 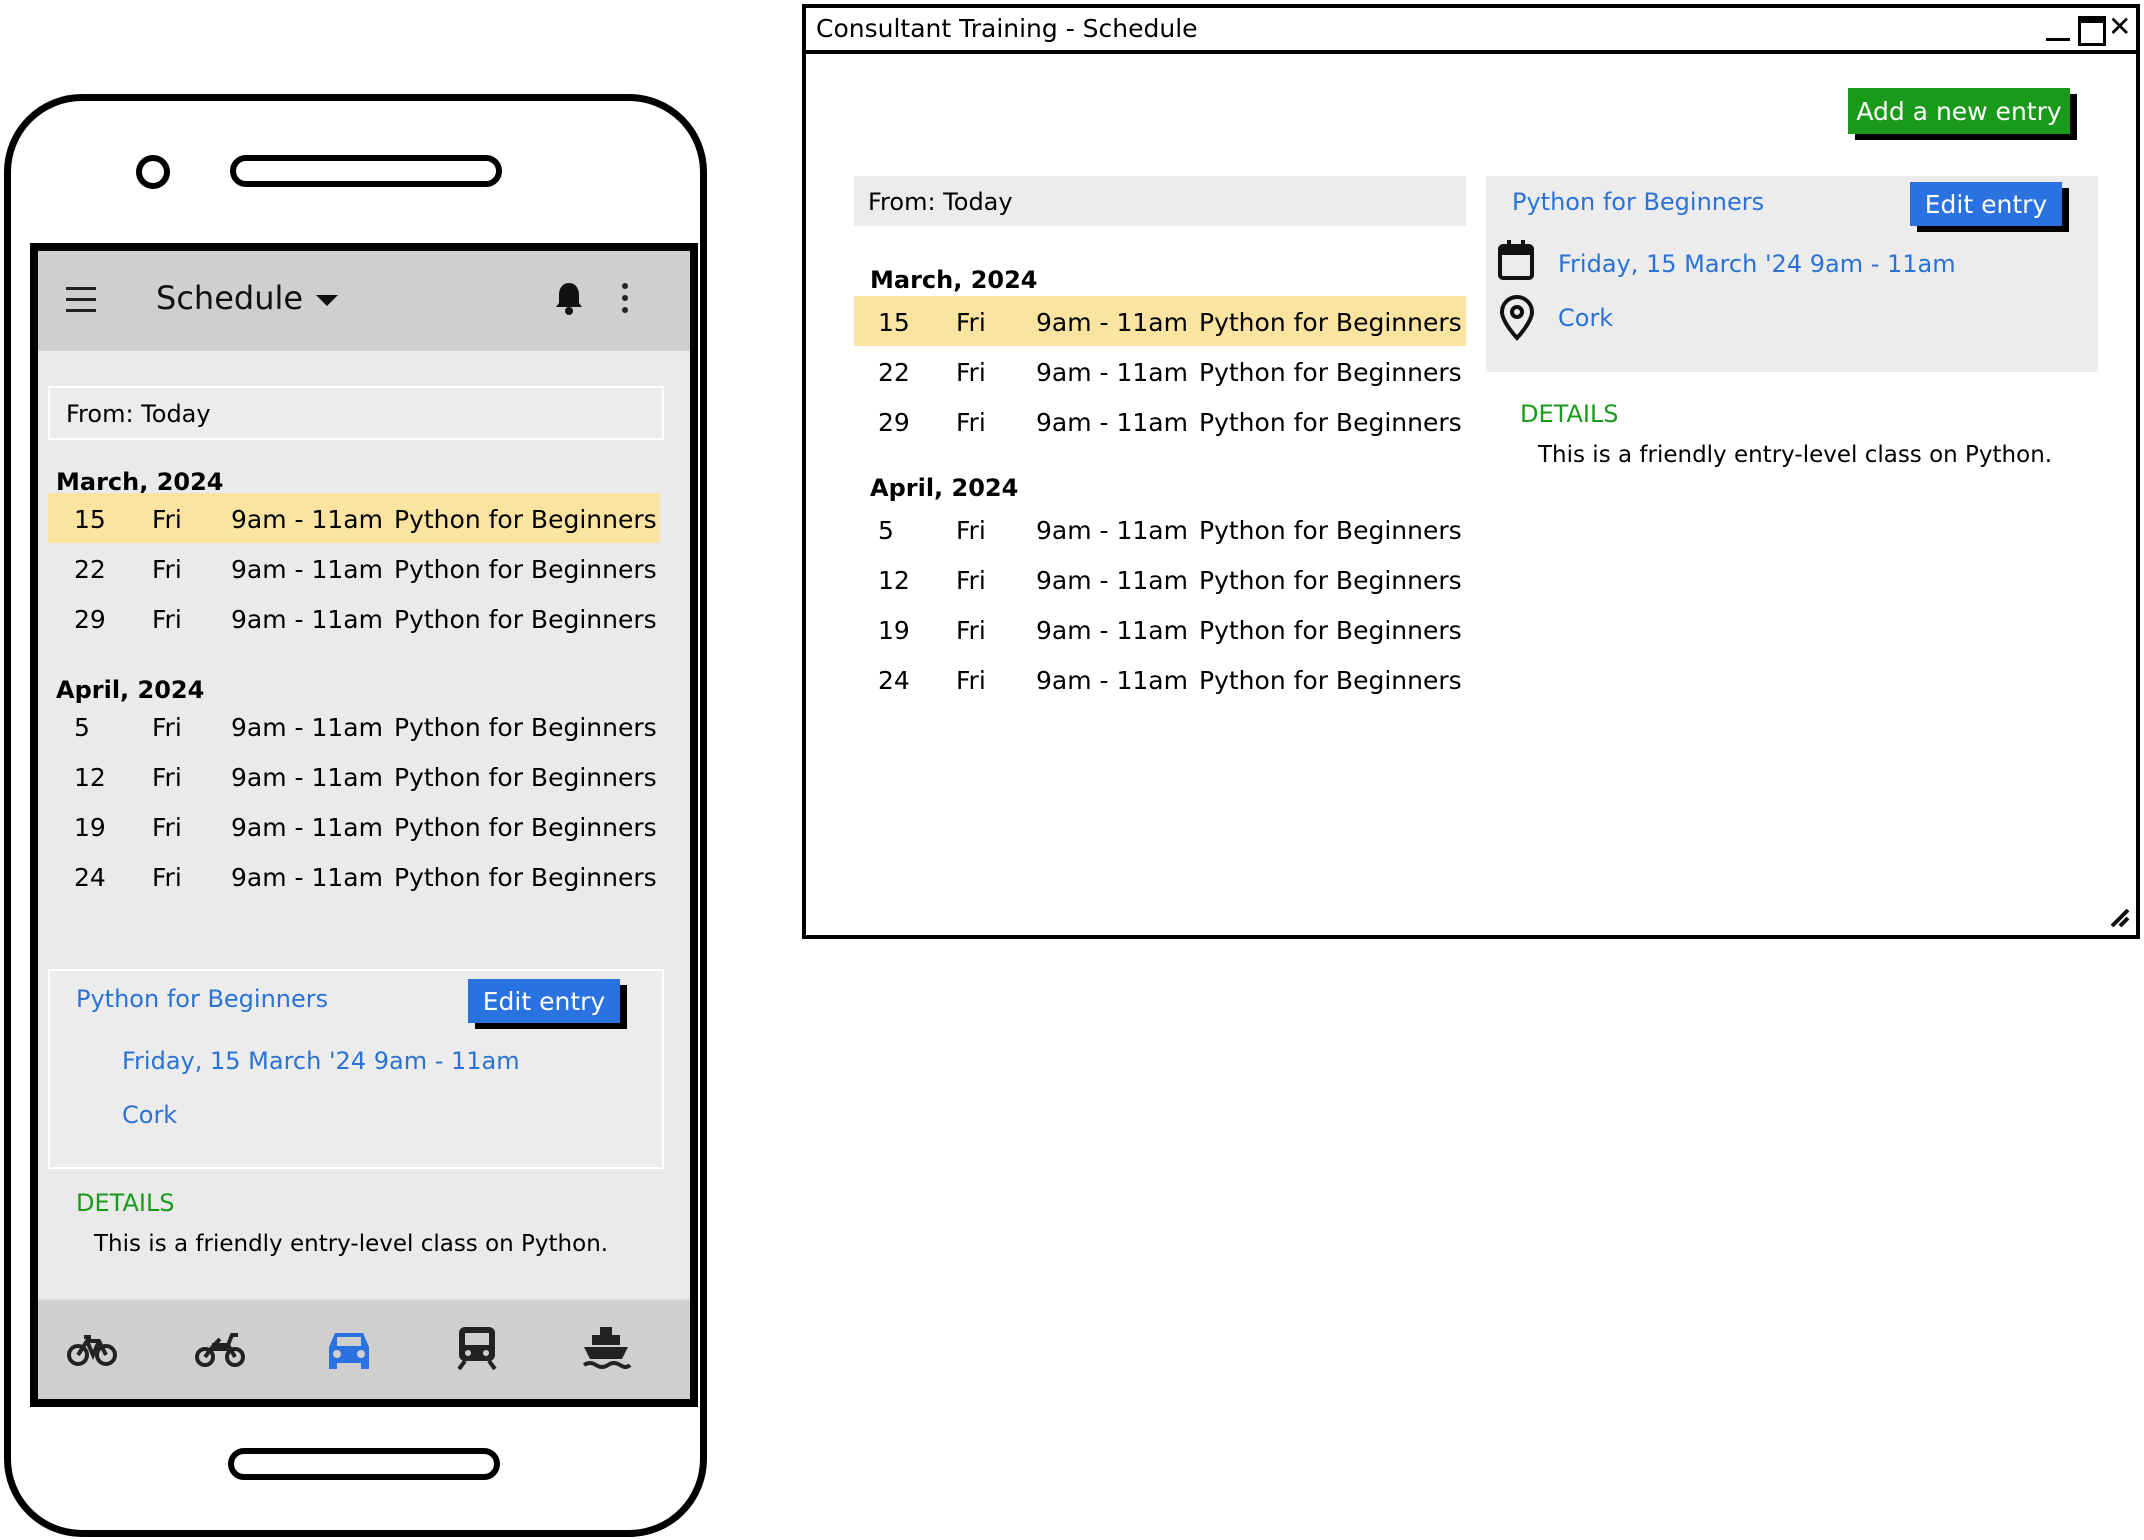 I want to click on app-bar-title: Schedule, so click(x=229, y=298).